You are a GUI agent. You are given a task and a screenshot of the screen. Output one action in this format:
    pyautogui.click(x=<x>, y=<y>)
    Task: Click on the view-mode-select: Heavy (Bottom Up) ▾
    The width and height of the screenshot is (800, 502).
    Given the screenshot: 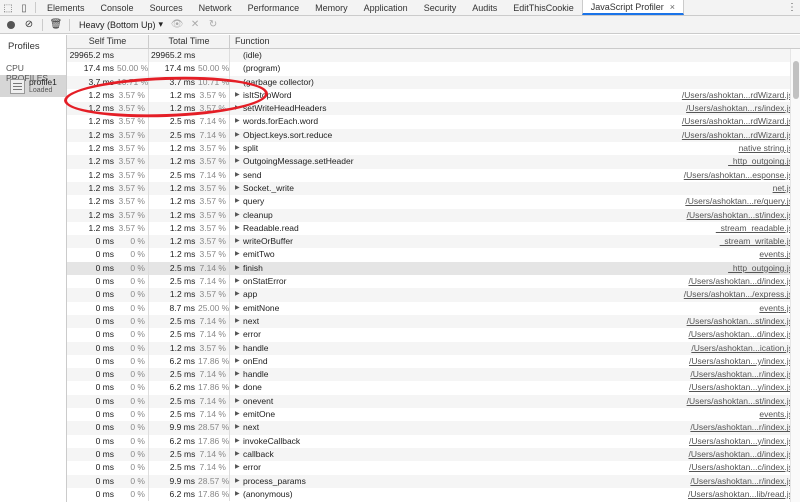 What is the action you would take?
    pyautogui.click(x=121, y=24)
    